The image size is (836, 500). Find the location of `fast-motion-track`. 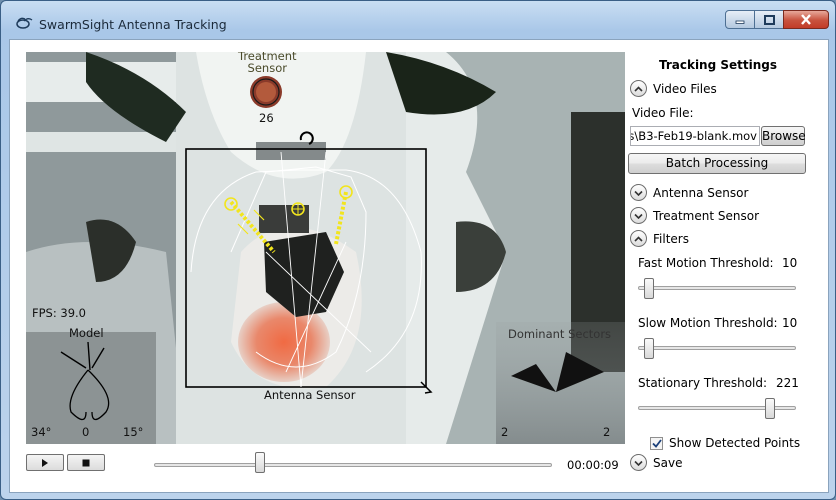

fast-motion-track is located at coordinates (717, 288).